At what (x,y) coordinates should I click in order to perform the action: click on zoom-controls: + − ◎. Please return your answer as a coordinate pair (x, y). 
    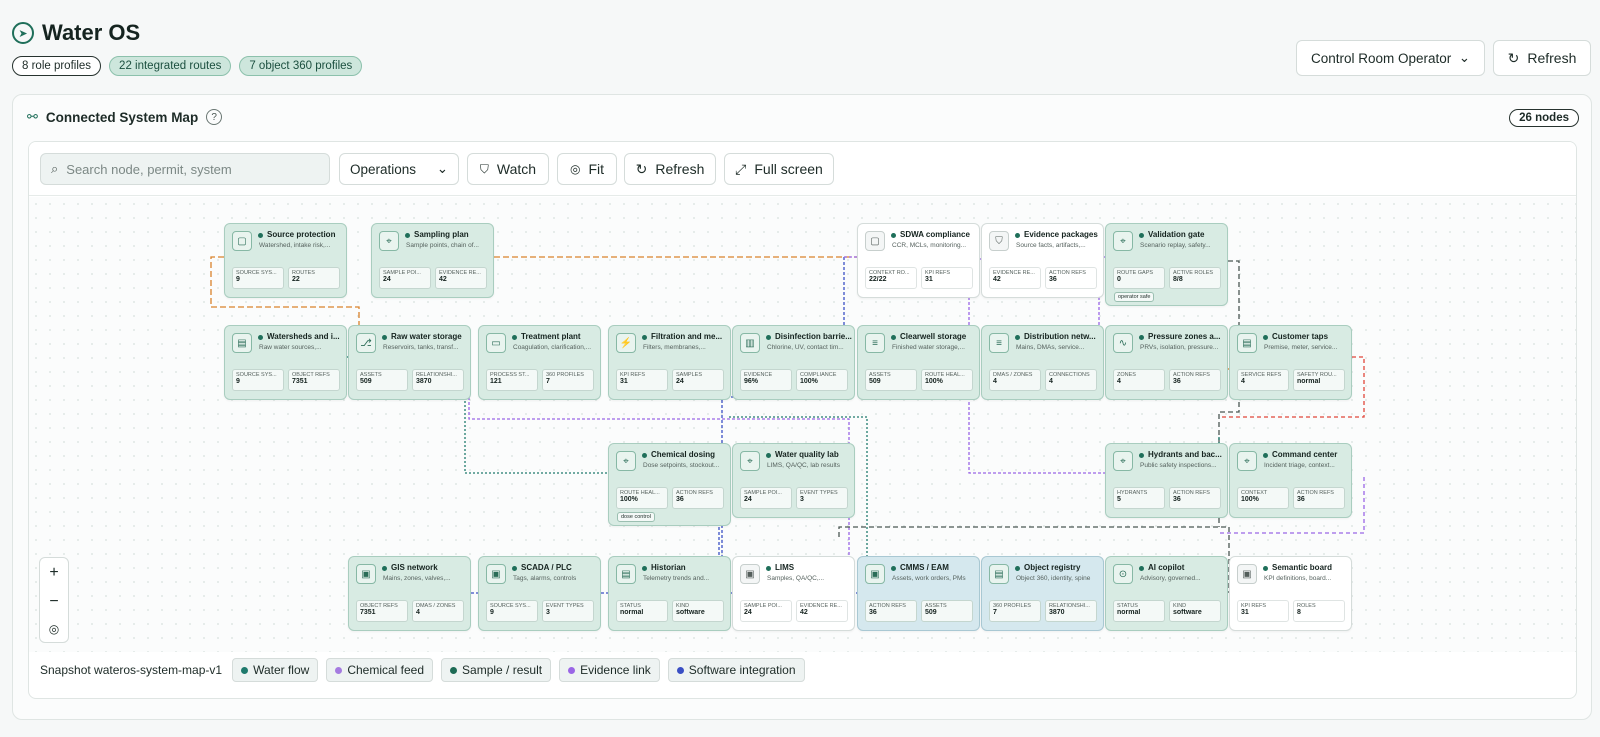
    Looking at the image, I should click on (54, 600).